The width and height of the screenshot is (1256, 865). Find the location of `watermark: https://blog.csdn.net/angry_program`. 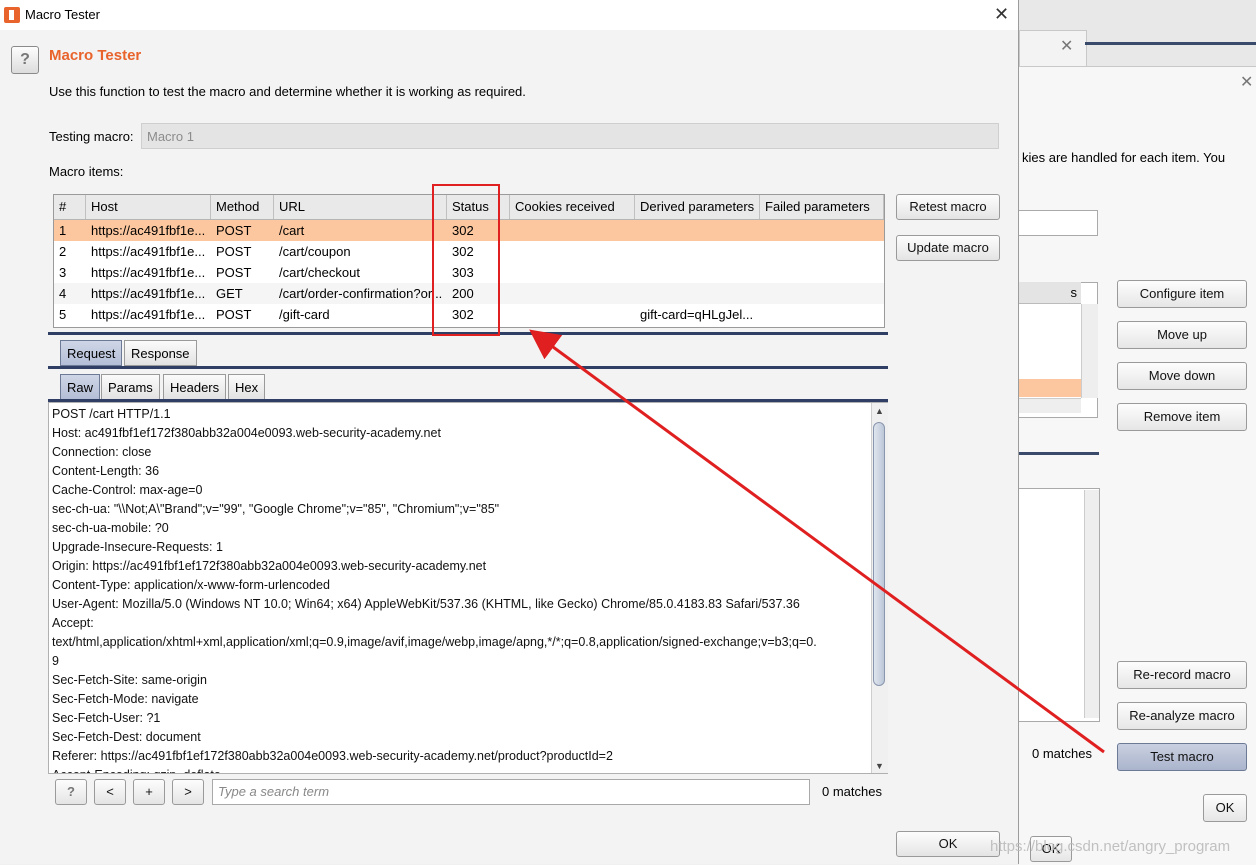

watermark: https://blog.csdn.net/angry_program is located at coordinates (1110, 846).